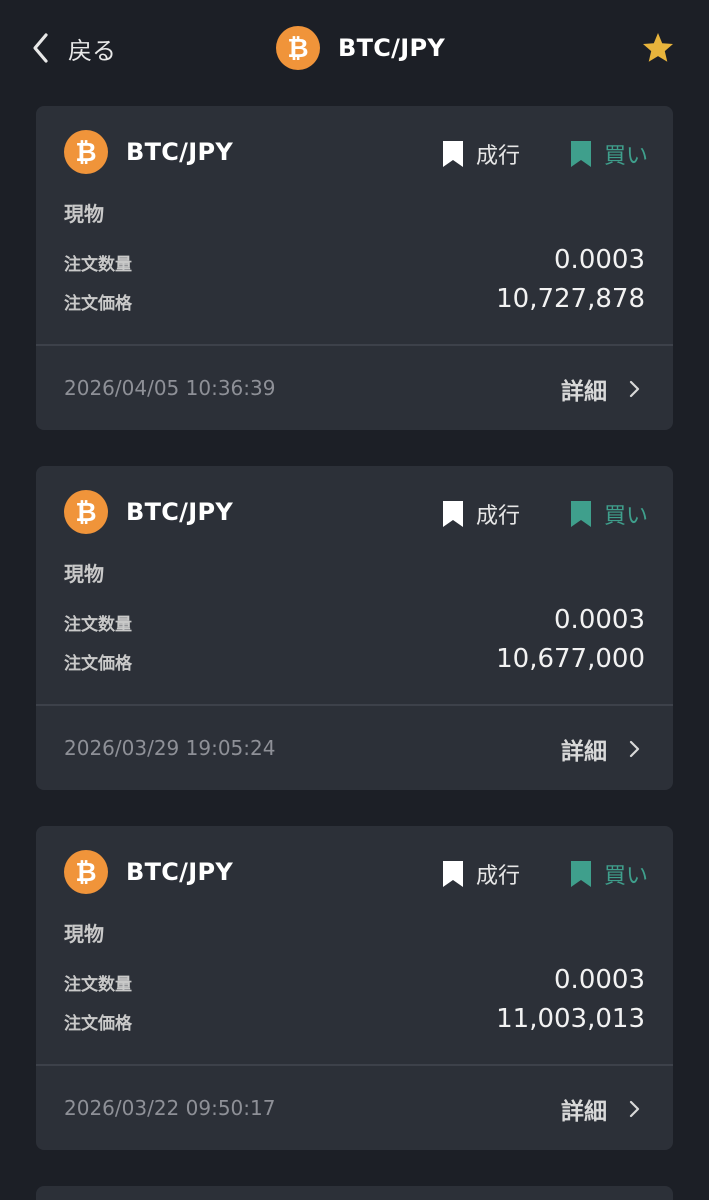  What do you see at coordinates (570, 659) in the screenshot?
I see `price-value: 10,677,000` at bounding box center [570, 659].